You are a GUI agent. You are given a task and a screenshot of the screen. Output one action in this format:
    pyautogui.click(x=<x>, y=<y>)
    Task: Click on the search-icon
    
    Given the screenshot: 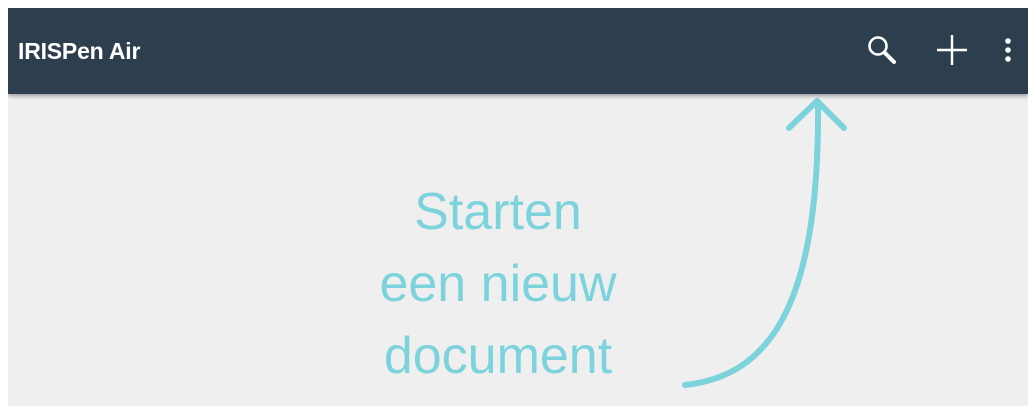 What is the action you would take?
    pyautogui.click(x=882, y=50)
    